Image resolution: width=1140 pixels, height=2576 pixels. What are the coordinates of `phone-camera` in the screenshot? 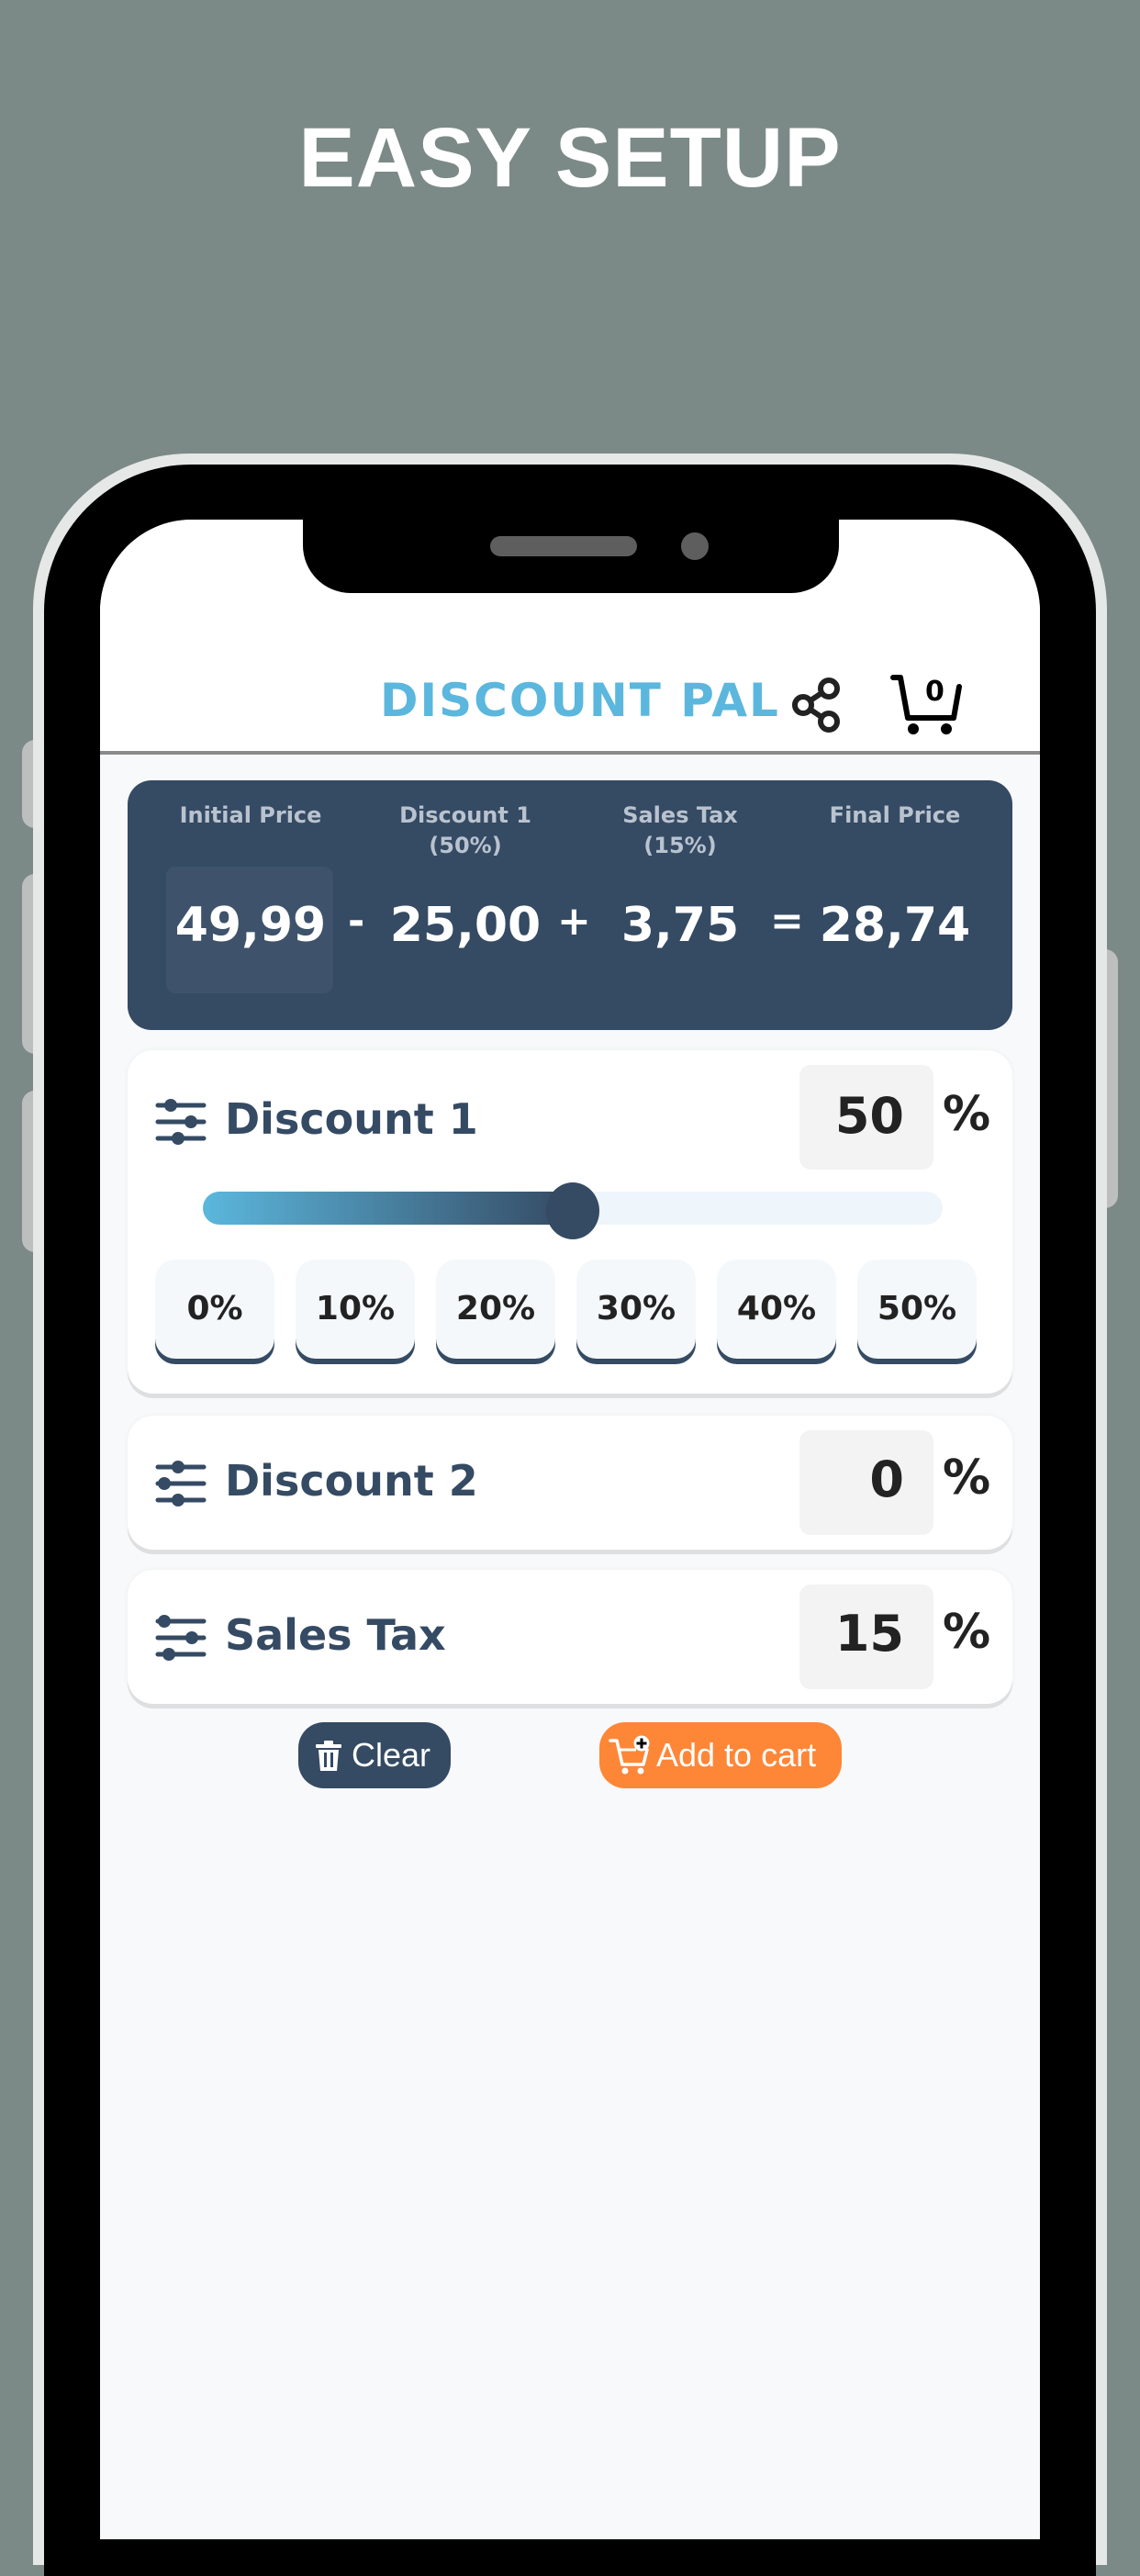 It's located at (695, 546).